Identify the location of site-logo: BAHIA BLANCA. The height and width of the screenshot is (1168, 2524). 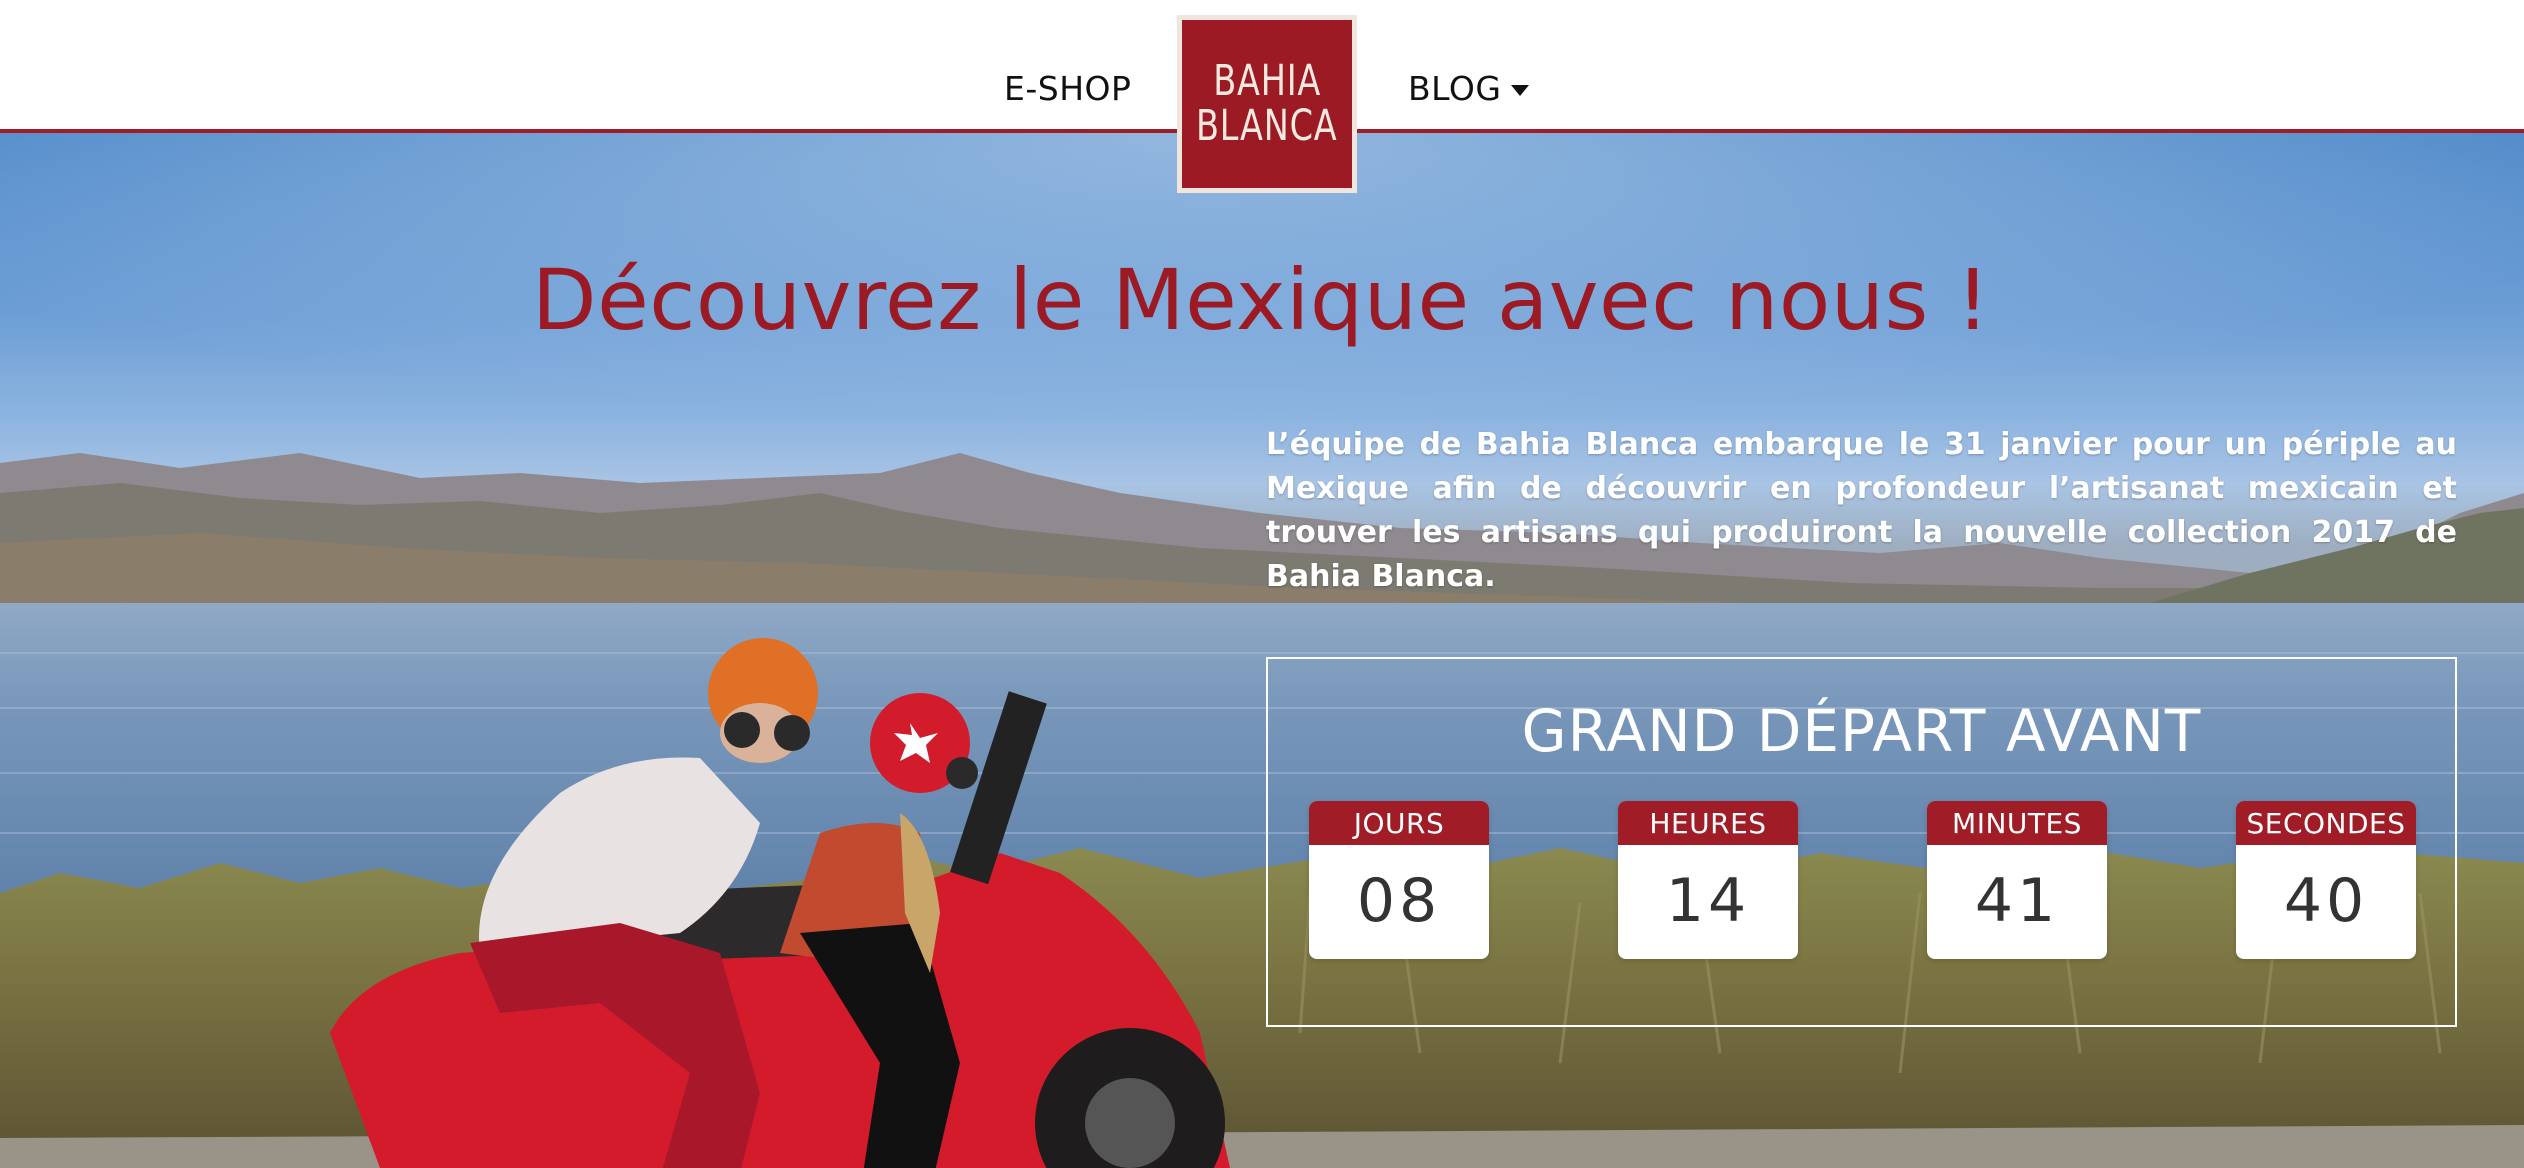
(1267, 104).